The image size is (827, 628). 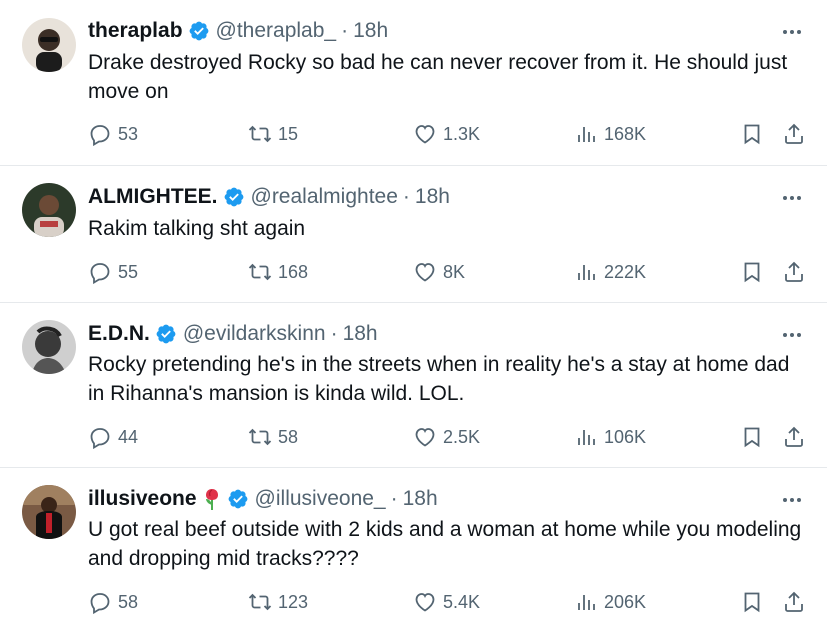 I want to click on user-handle: @realalmightee, so click(x=324, y=197).